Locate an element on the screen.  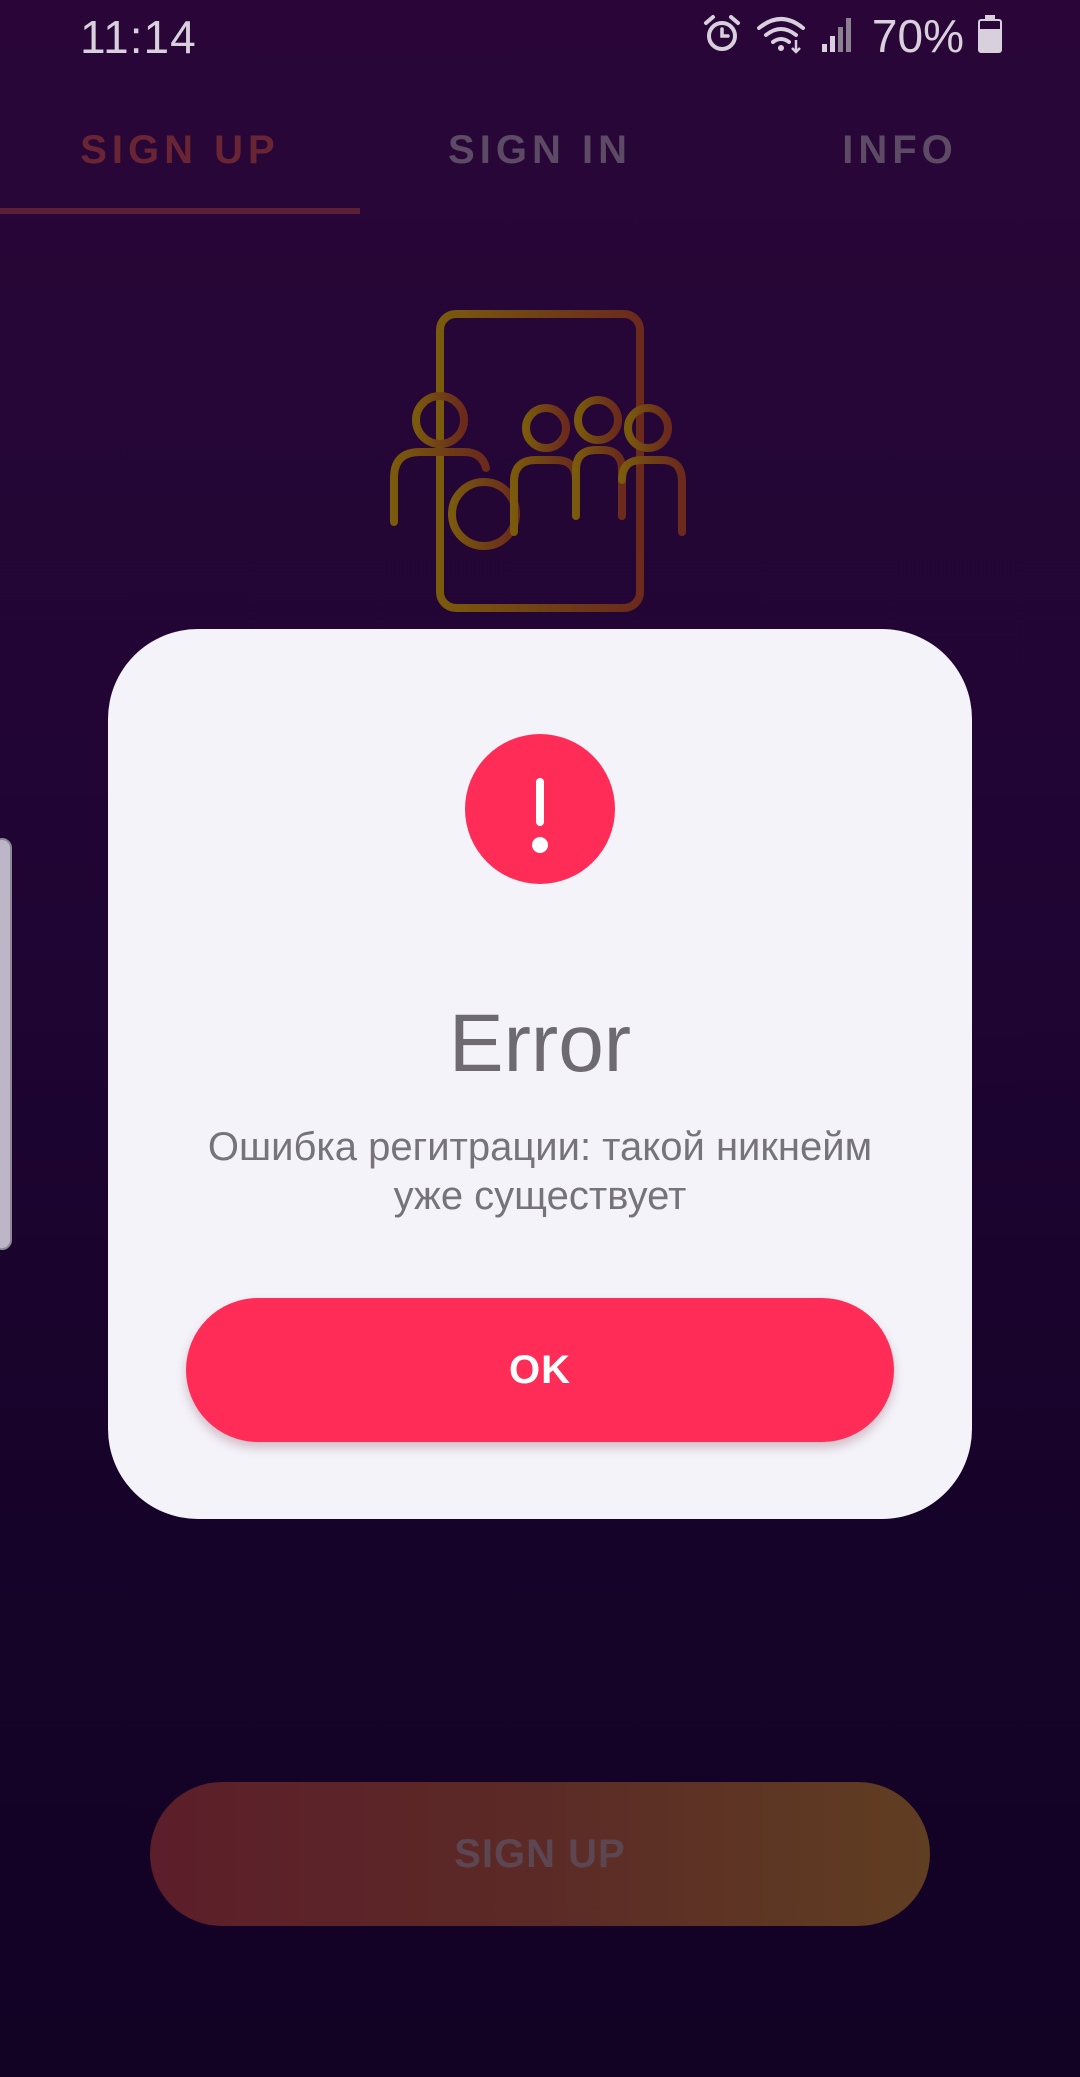
exclamation-dot is located at coordinates (540, 845).